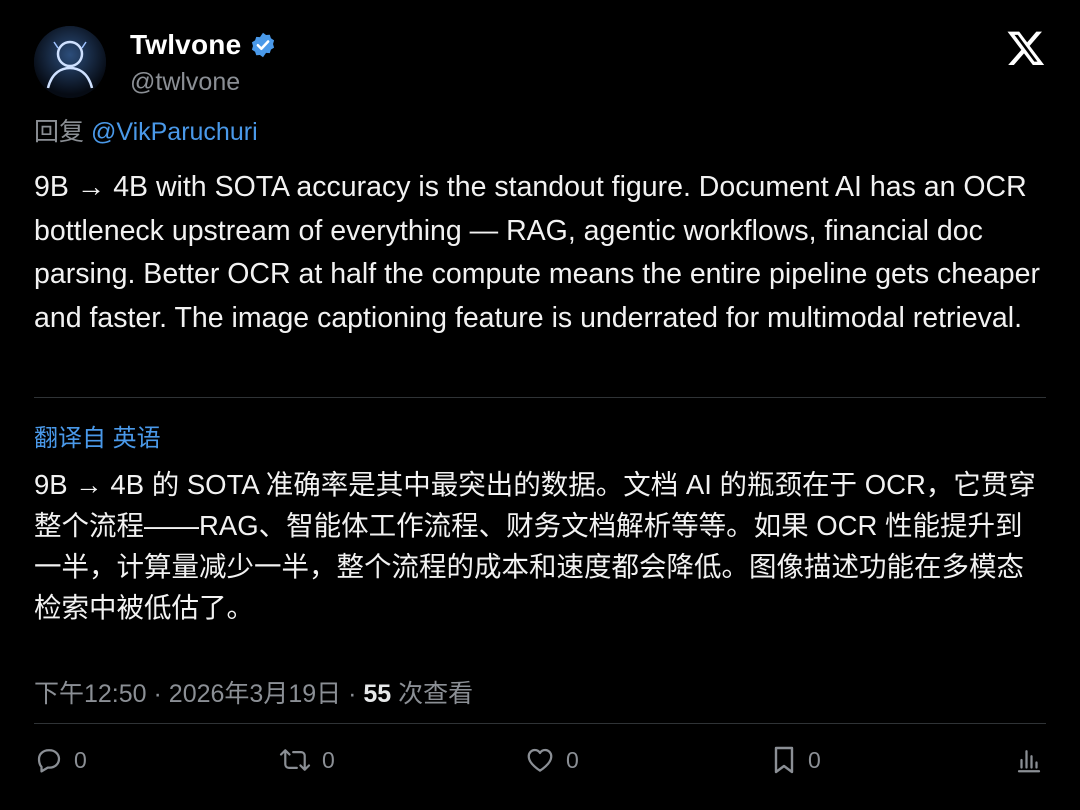  I want to click on like-button: 0, so click(551, 760).